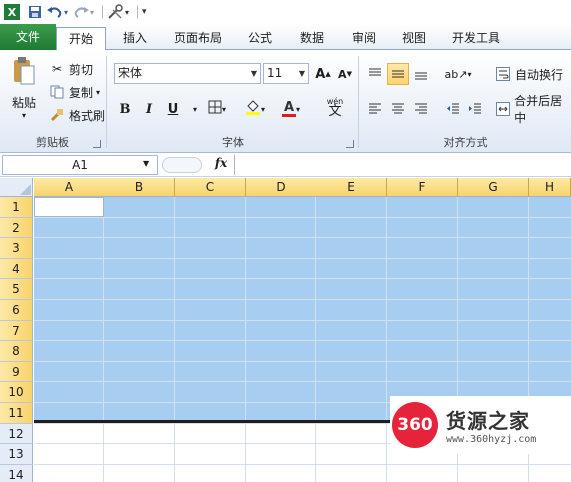  What do you see at coordinates (16, 331) in the screenshot?
I see `row-header: 7` at bounding box center [16, 331].